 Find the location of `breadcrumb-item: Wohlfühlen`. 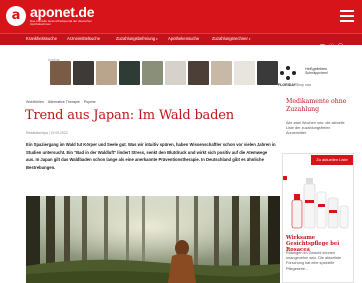

breadcrumb-item: Wohlfühlen is located at coordinates (35, 102).